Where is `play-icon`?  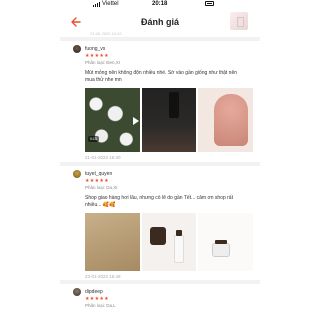 play-icon is located at coordinates (136, 121).